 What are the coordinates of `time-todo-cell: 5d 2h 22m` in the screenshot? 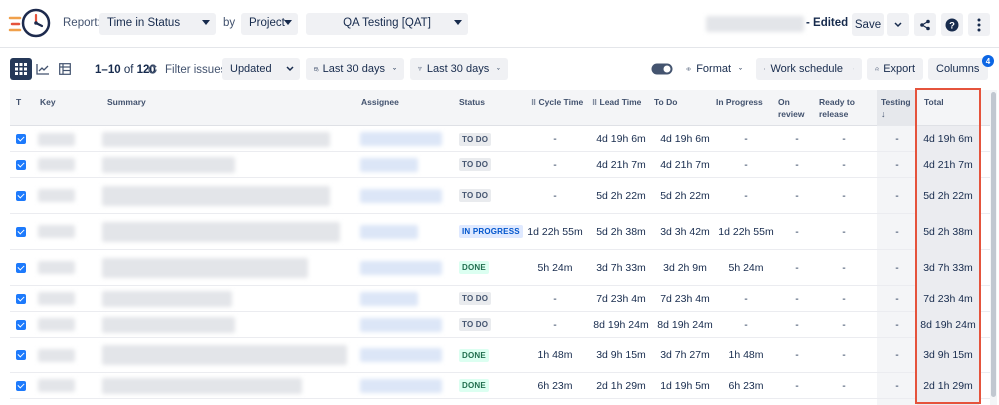 It's located at (685, 195).